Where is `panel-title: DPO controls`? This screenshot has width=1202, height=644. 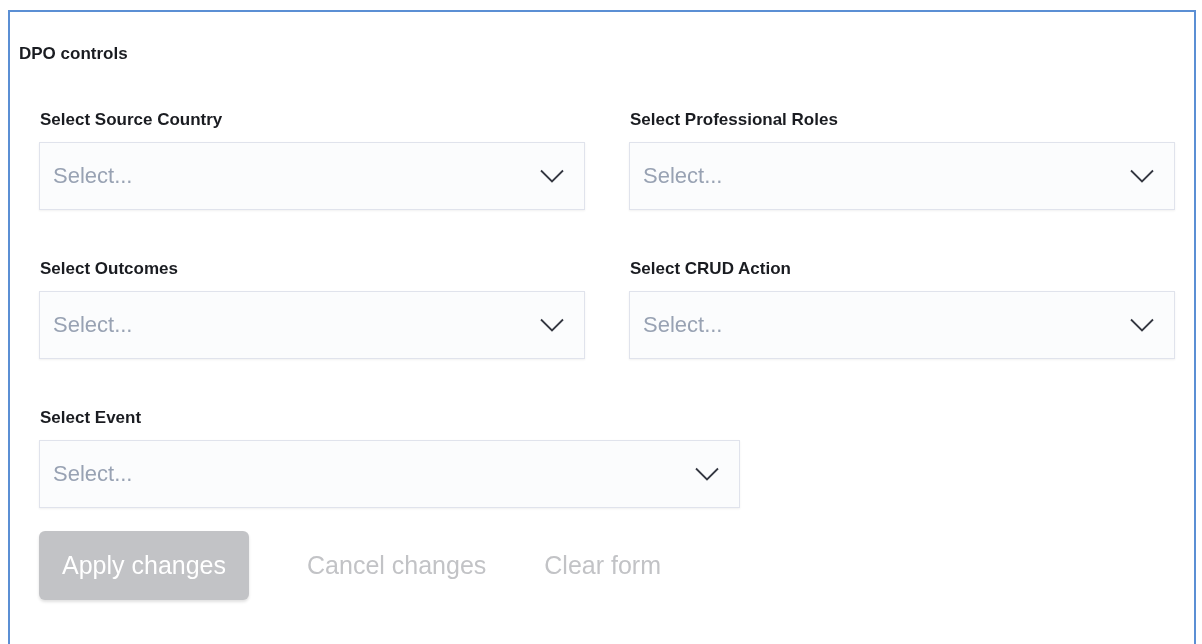
panel-title: DPO controls is located at coordinates (73, 54).